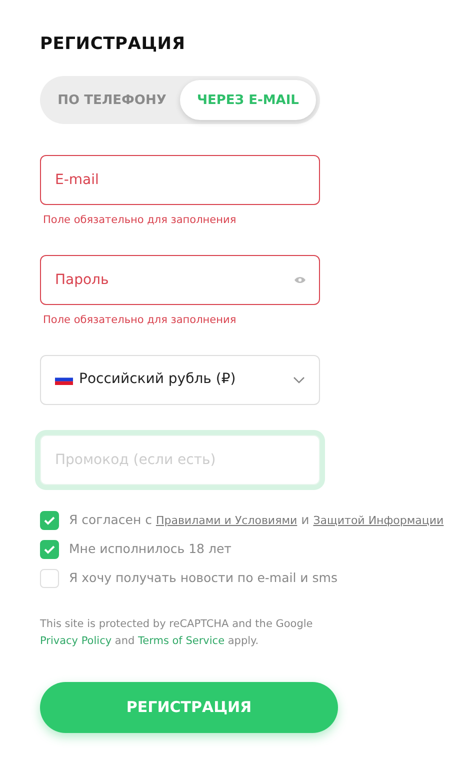 The width and height of the screenshot is (471, 774). Describe the element at coordinates (180, 180) in the screenshot. I see `input-field: E-mail` at that location.